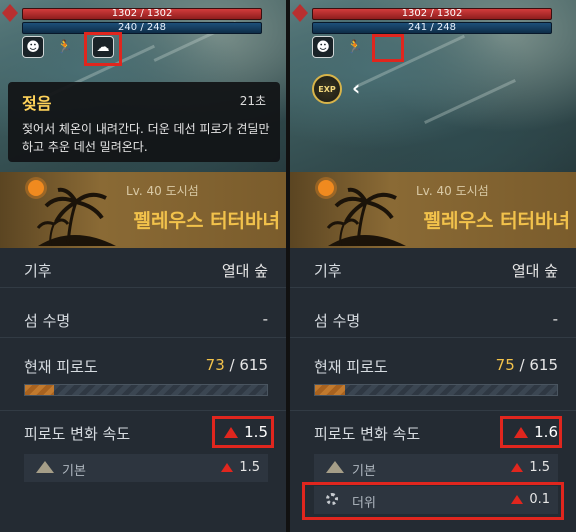 This screenshot has height=532, width=576. What do you see at coordinates (252, 101) in the screenshot?
I see `tooltip-duration: 21초` at bounding box center [252, 101].